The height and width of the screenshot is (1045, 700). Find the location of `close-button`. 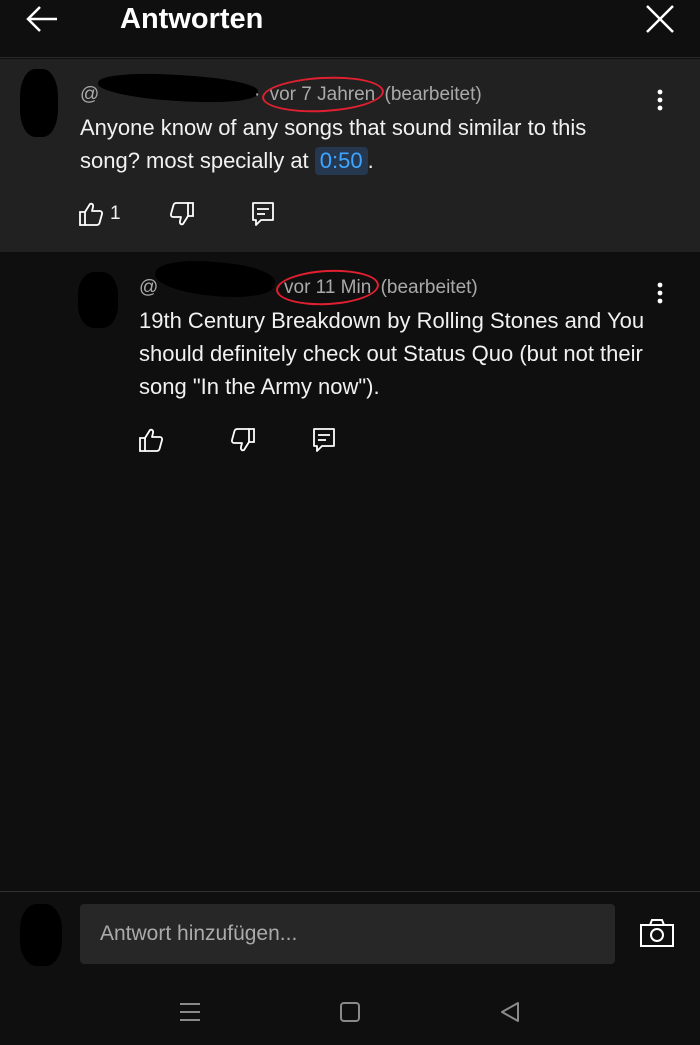

close-button is located at coordinates (660, 19).